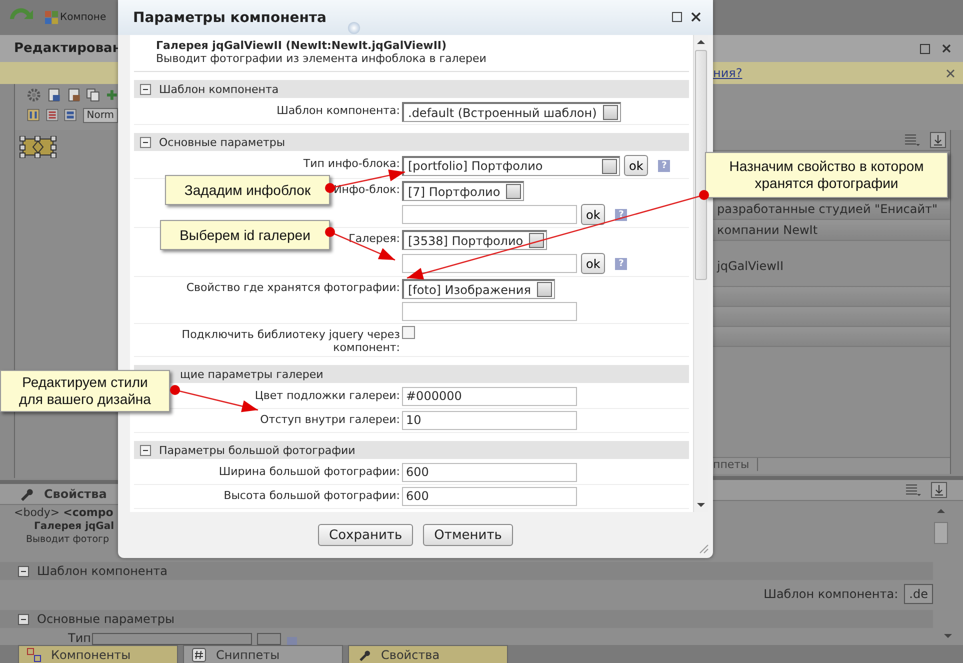  What do you see at coordinates (918, 594) in the screenshot?
I see `select-field: .de` at bounding box center [918, 594].